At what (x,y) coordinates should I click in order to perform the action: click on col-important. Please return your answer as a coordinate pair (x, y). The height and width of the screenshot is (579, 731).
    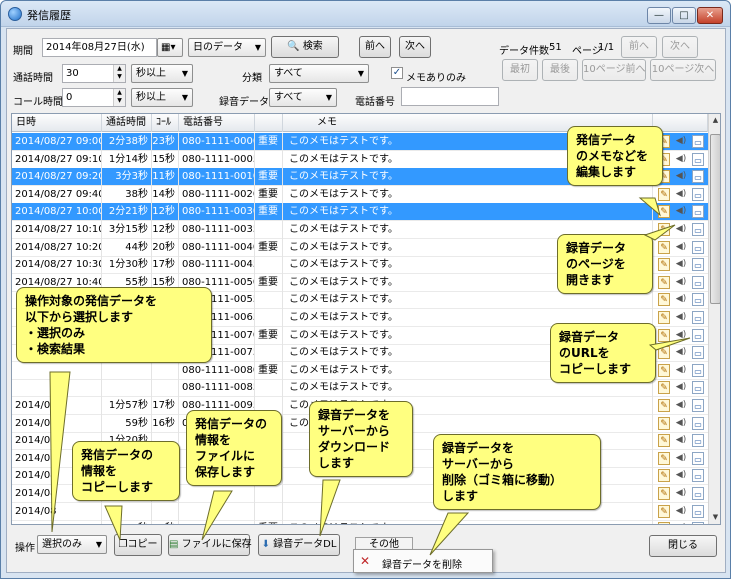
    Looking at the image, I should click on (269, 123).